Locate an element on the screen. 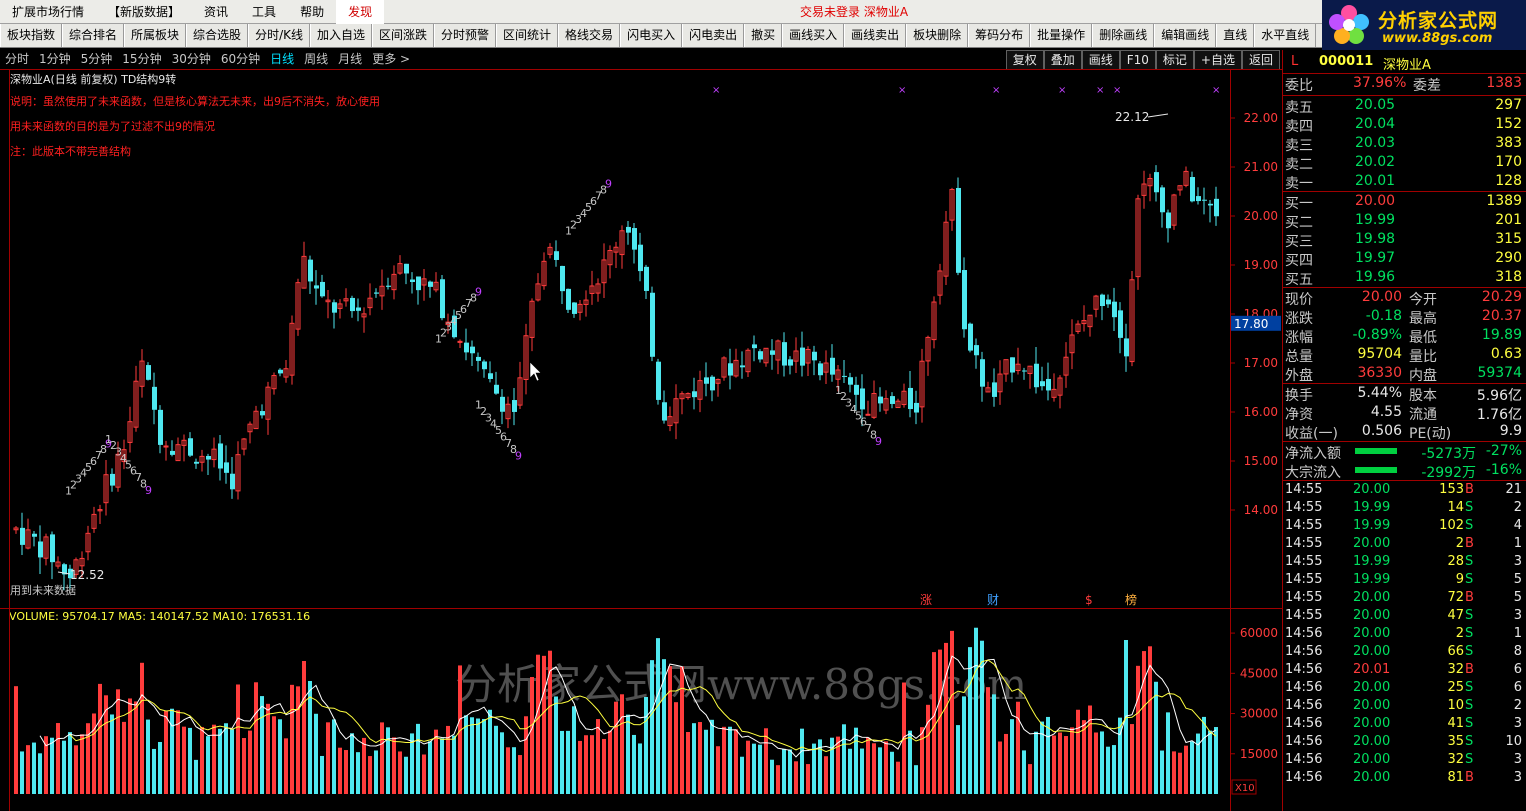  menu-item-4: 帮助 is located at coordinates (312, 12).